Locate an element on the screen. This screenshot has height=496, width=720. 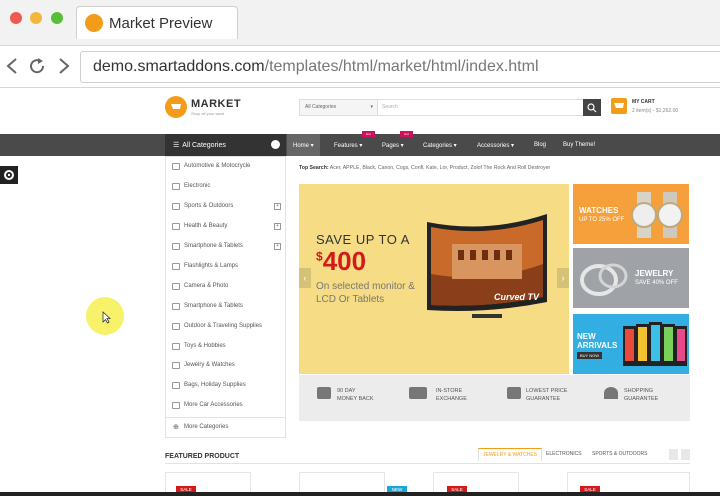
category-item: Smartphone & Tablets is located at coordinates (225, 308).